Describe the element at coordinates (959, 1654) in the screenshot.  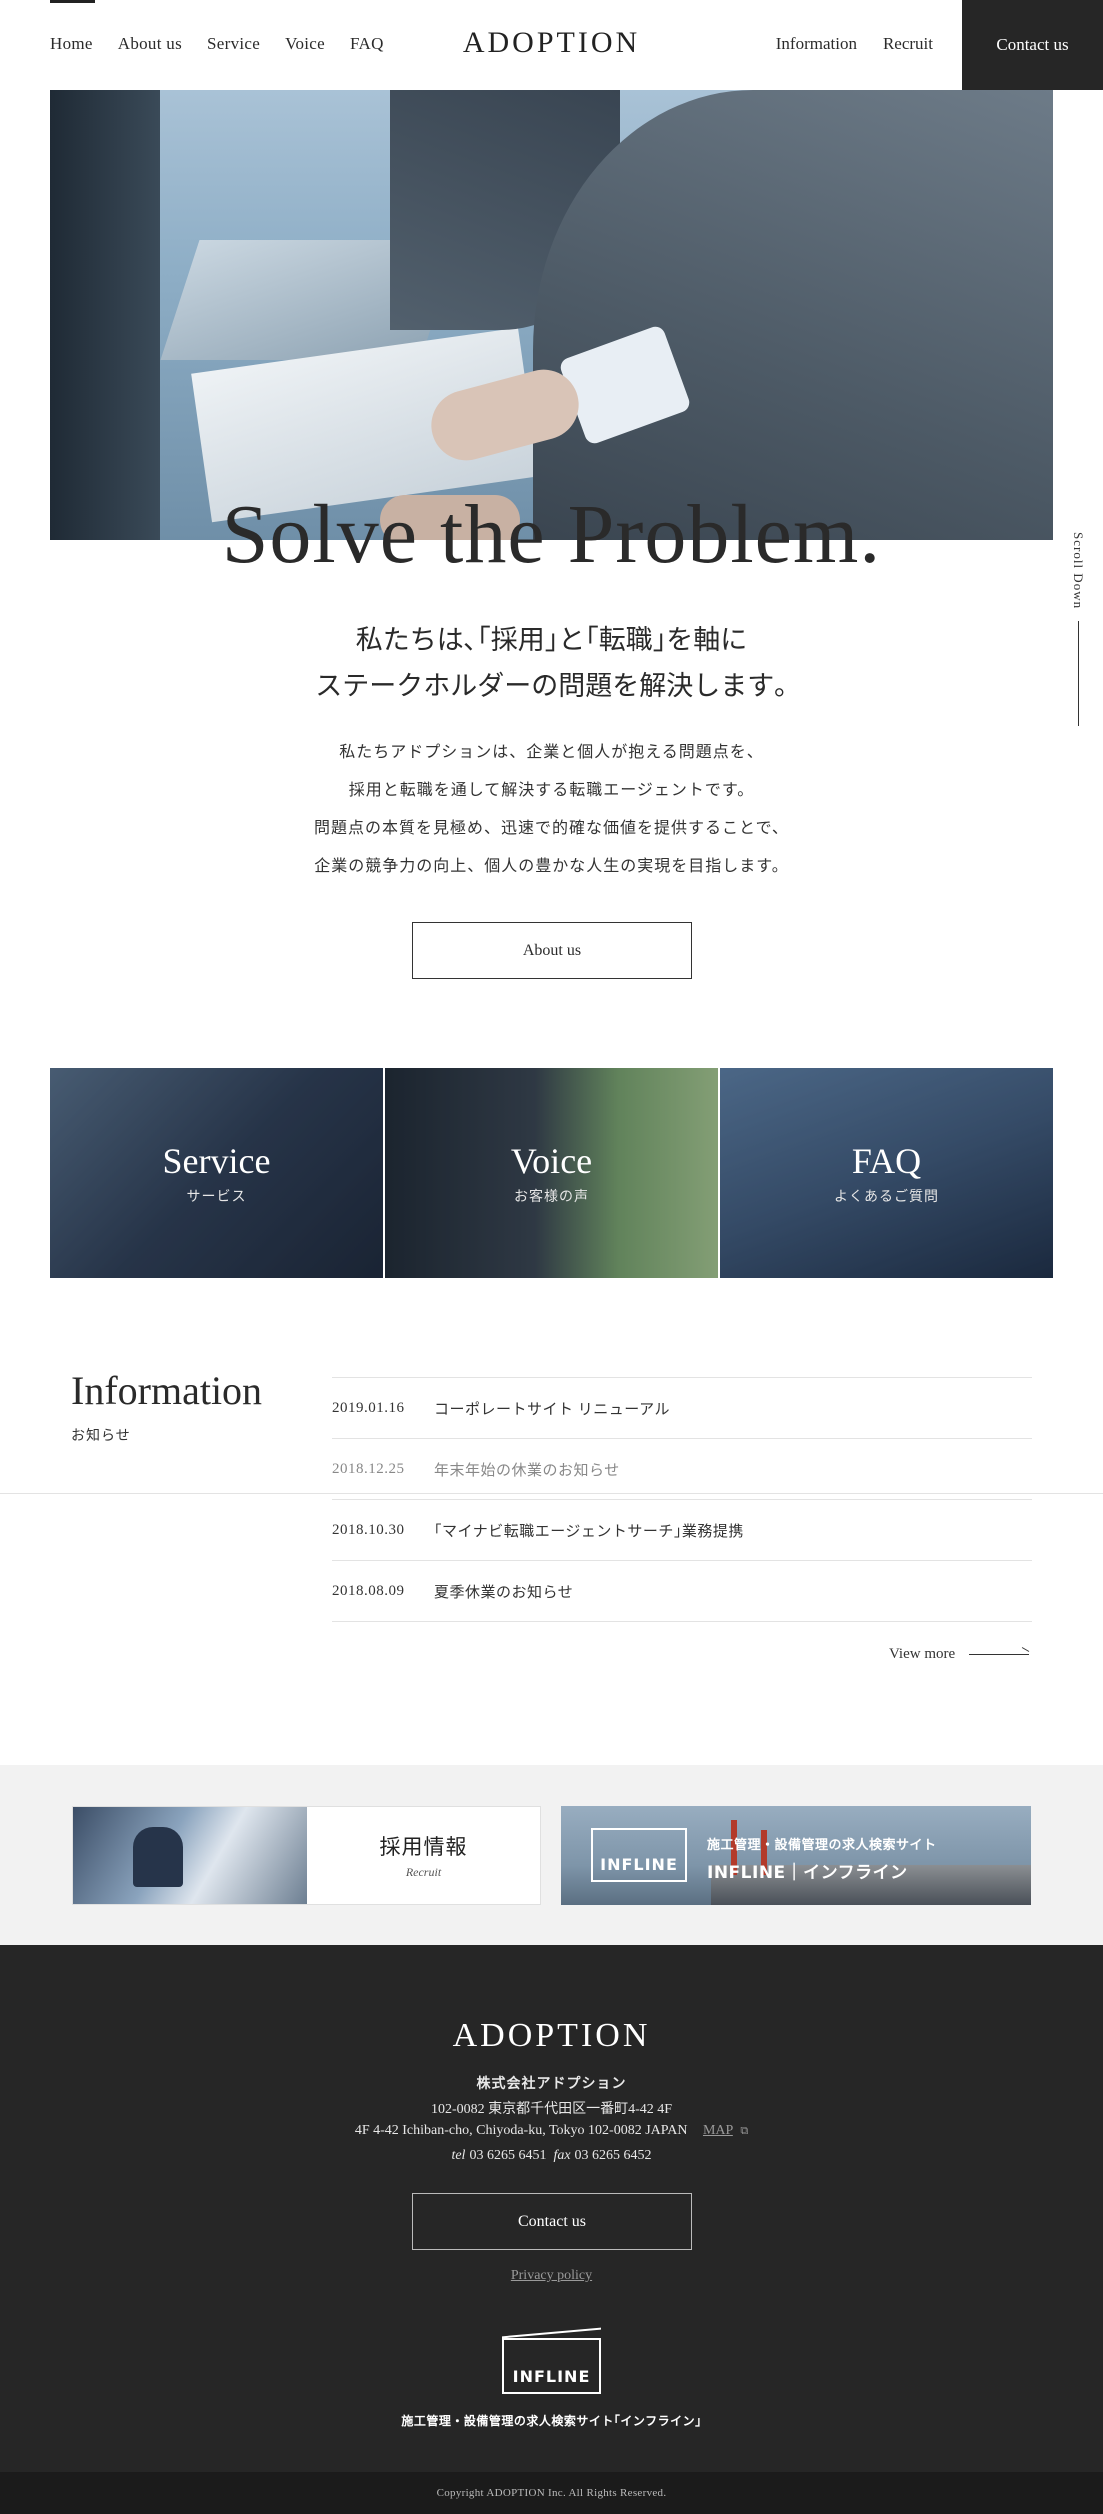
I see `view-more-link: View more` at that location.